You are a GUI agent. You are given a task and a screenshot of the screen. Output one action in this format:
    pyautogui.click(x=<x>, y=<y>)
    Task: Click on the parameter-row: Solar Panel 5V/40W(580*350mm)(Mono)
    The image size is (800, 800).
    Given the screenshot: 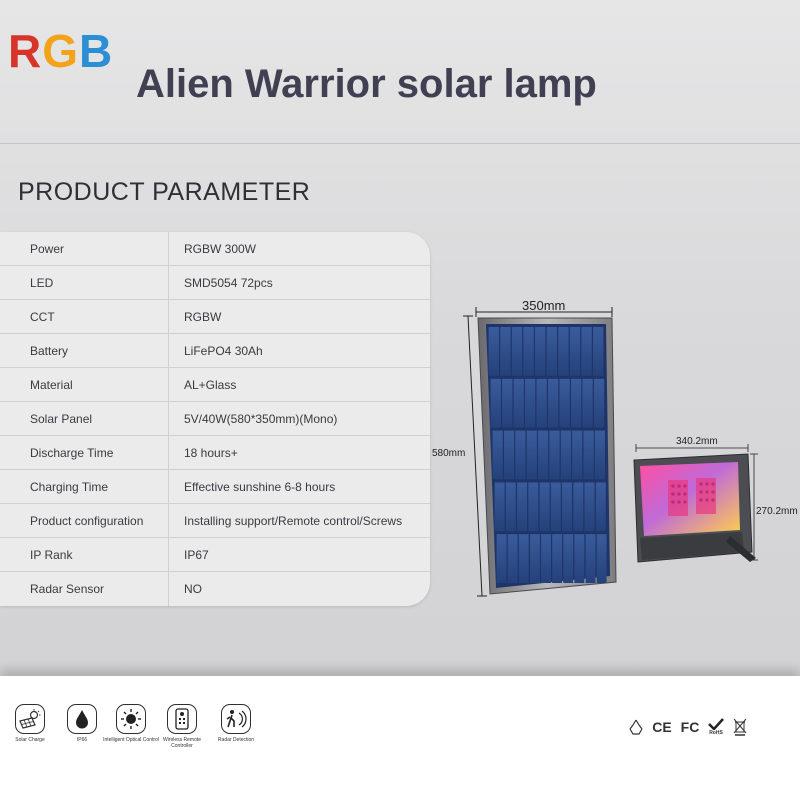 What is the action you would take?
    pyautogui.click(x=215, y=419)
    